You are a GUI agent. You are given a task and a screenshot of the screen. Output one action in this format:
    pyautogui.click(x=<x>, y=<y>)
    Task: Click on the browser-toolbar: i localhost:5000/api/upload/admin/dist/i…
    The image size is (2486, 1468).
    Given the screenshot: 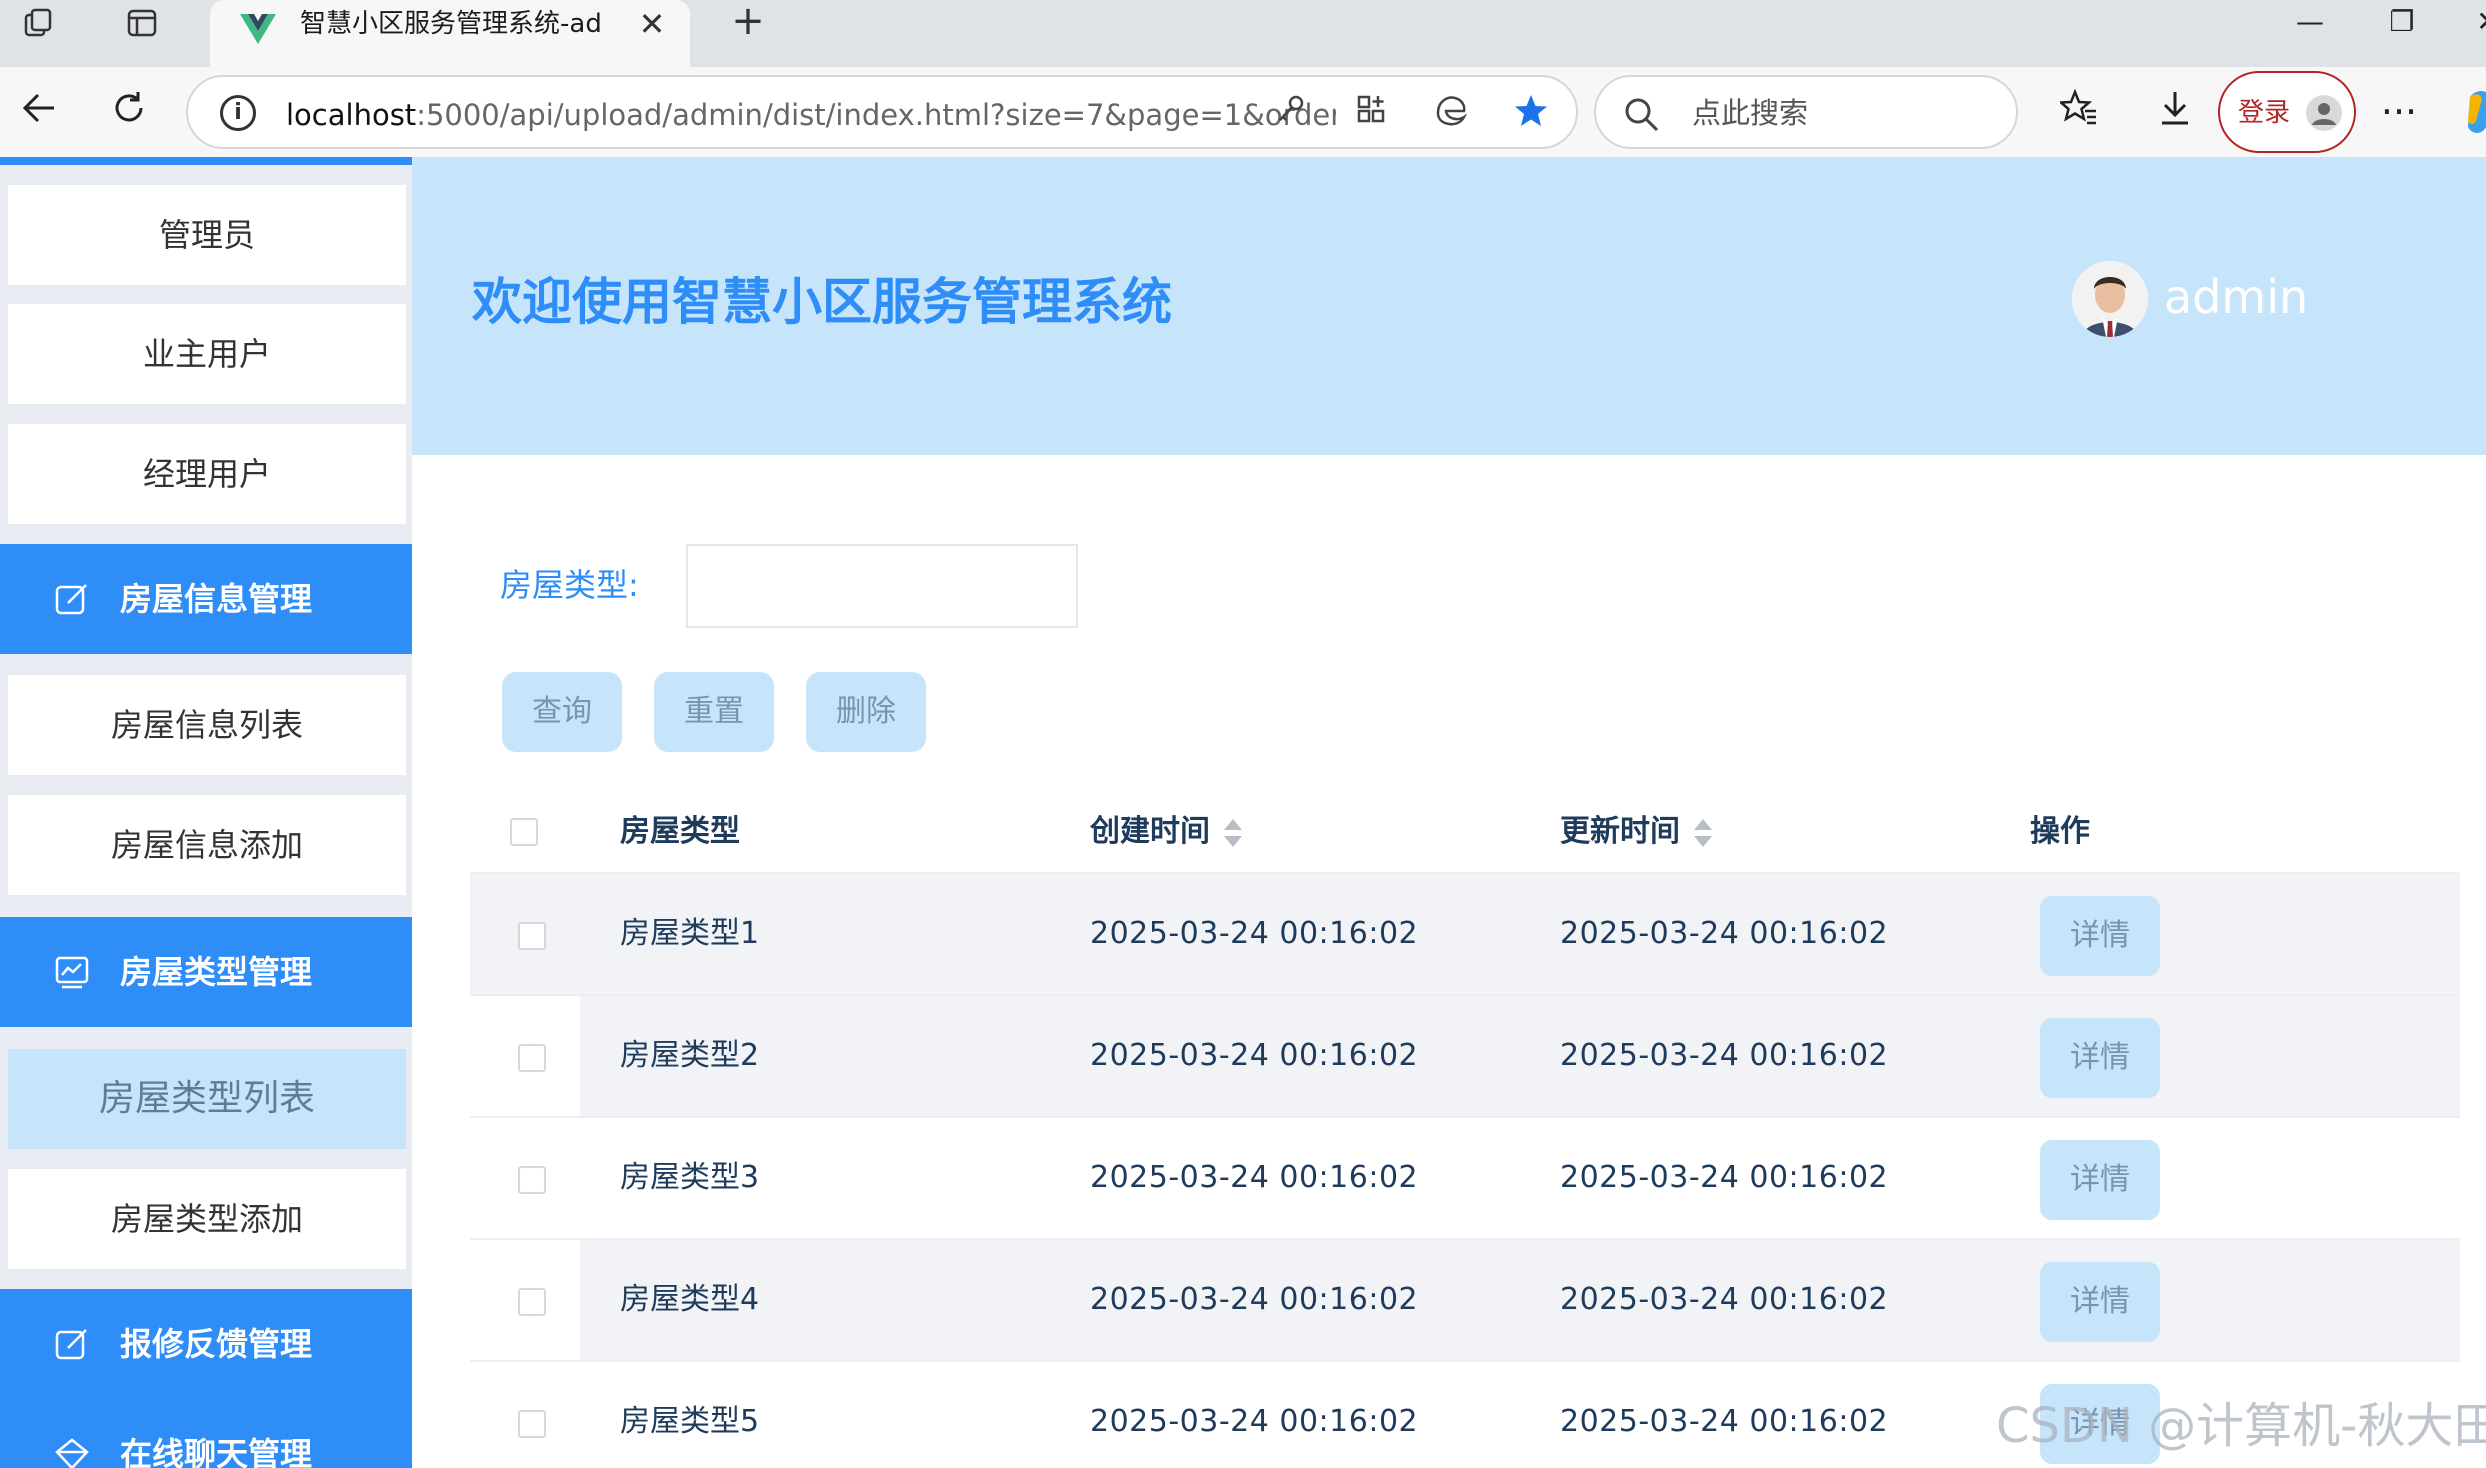 What is the action you would take?
    pyautogui.click(x=1243, y=112)
    